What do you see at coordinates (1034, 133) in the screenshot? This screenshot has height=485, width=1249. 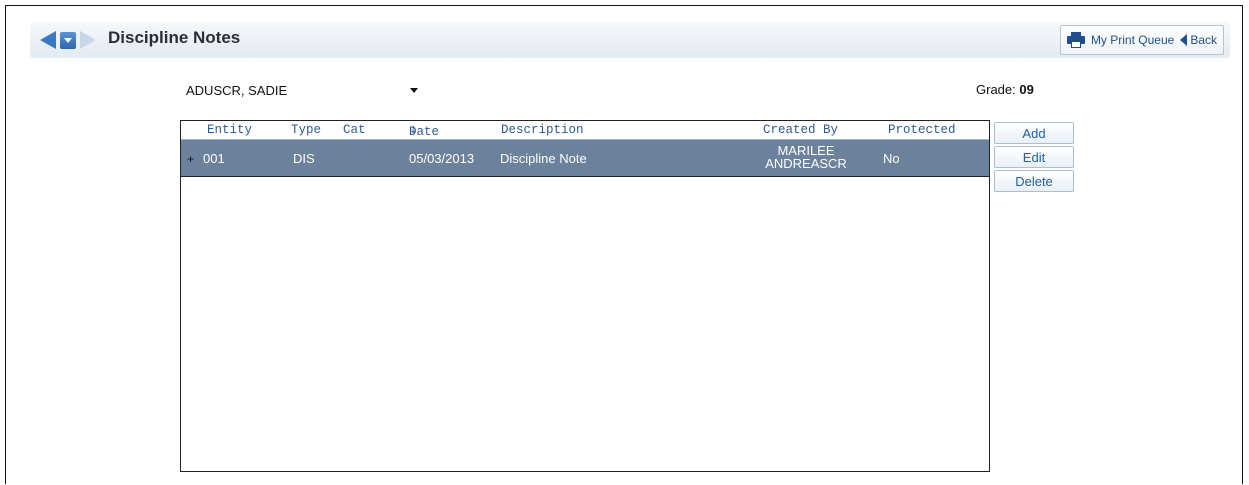 I see `add-button: Add` at bounding box center [1034, 133].